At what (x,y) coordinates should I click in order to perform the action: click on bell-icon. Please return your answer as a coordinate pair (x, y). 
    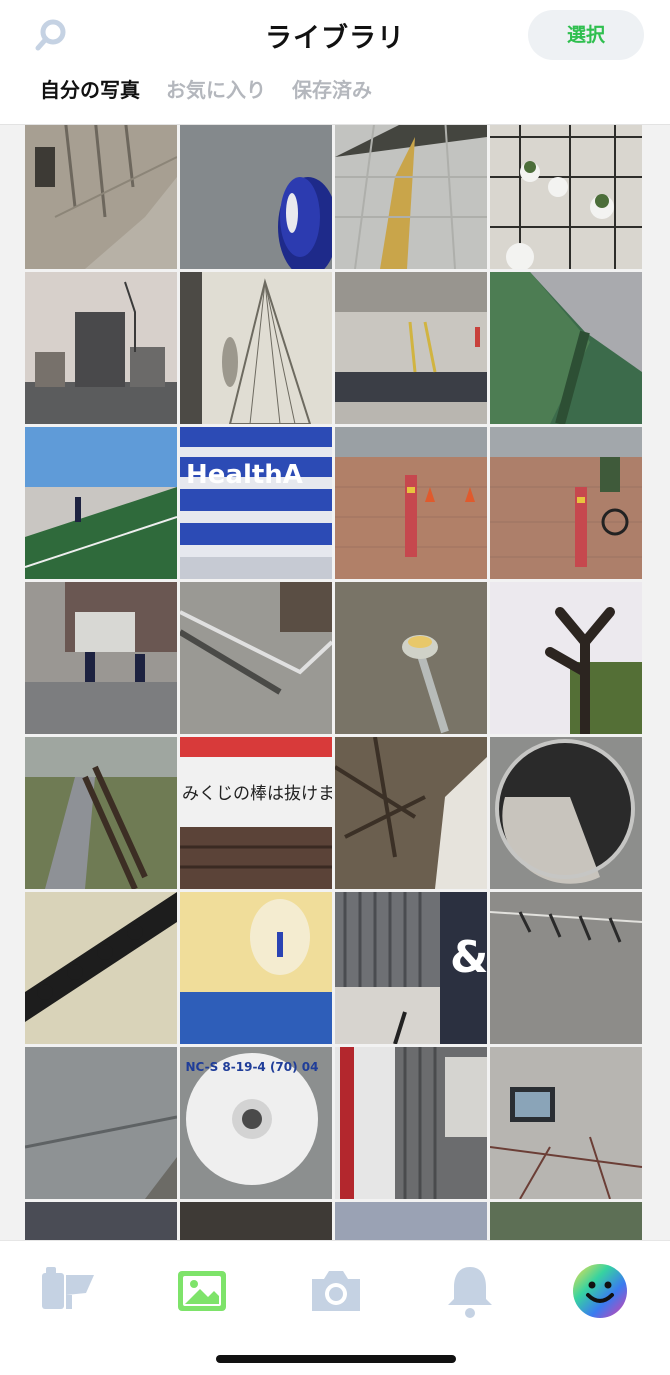
    Looking at the image, I should click on (470, 1292).